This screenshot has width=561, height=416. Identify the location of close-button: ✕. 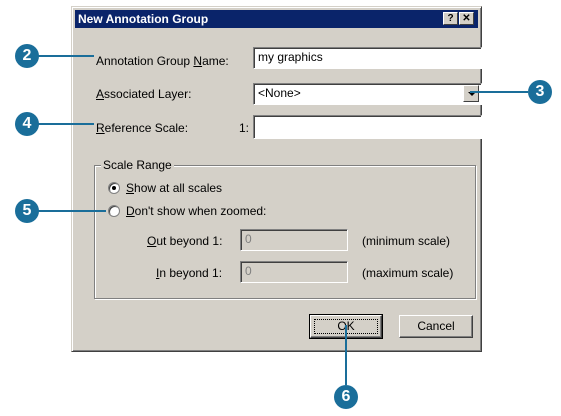
(466, 18).